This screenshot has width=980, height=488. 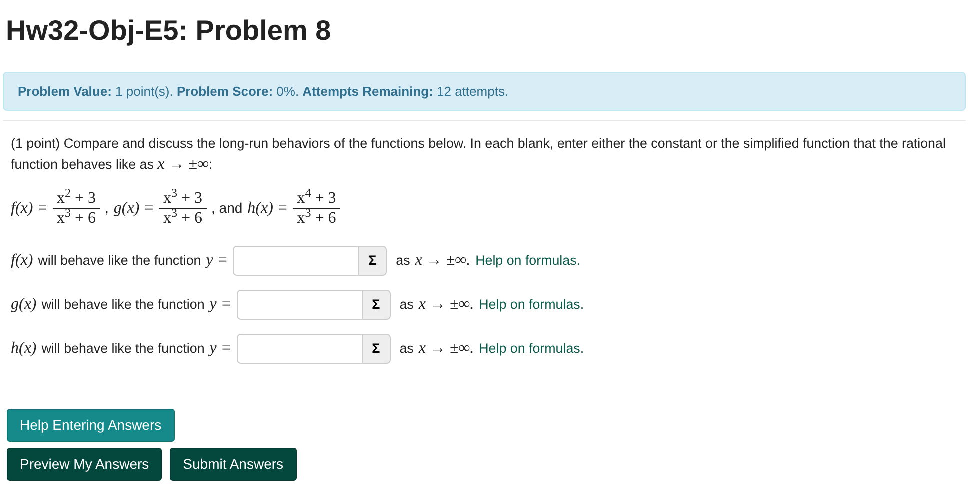 I want to click on fraction: x$^{4}$ + 3 x$^{3}$ + 6, so click(x=316, y=208).